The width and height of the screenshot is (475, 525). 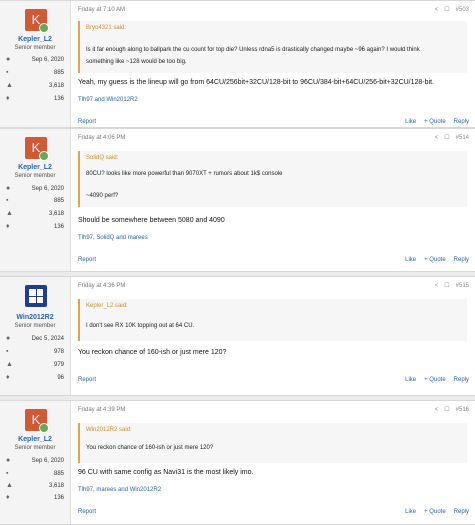 I want to click on reactions-bar: Tlh97 and Win2012R2, so click(x=108, y=100).